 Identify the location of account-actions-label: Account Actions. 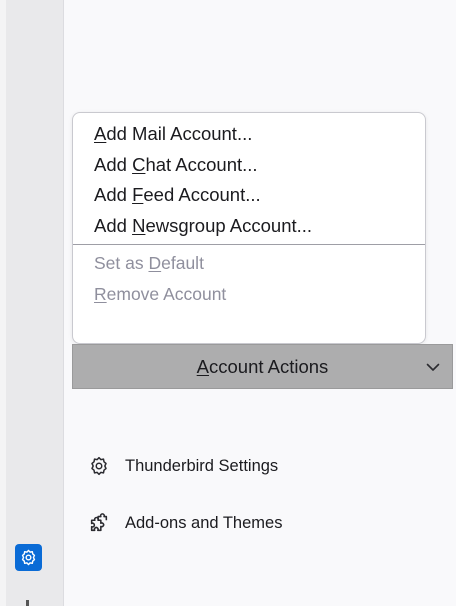
(262, 366).